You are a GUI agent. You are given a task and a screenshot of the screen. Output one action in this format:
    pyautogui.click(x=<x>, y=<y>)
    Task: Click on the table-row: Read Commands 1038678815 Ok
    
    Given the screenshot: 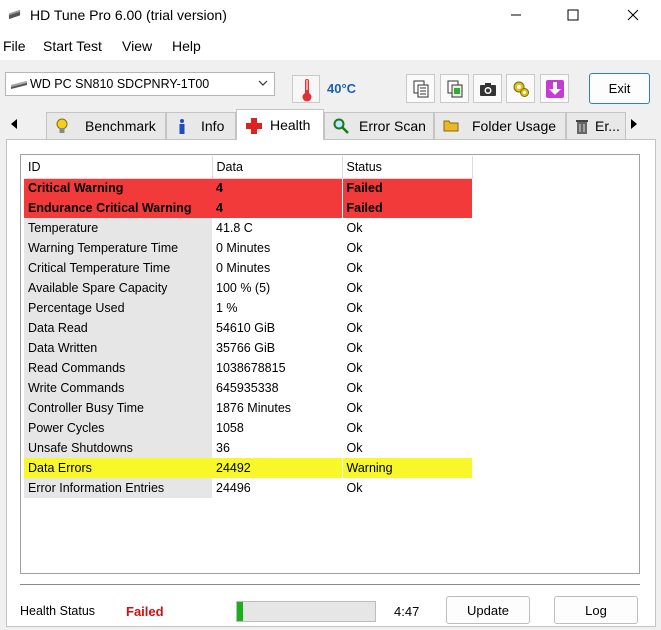 What is the action you would take?
    pyautogui.click(x=248, y=368)
    